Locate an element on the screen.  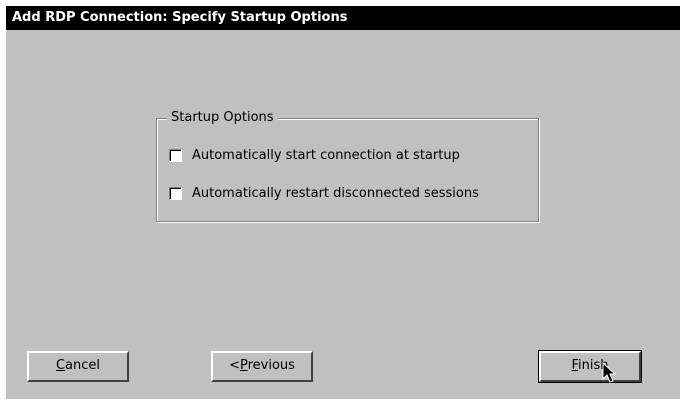
restart-disconnected-checkbox is located at coordinates (175, 193).